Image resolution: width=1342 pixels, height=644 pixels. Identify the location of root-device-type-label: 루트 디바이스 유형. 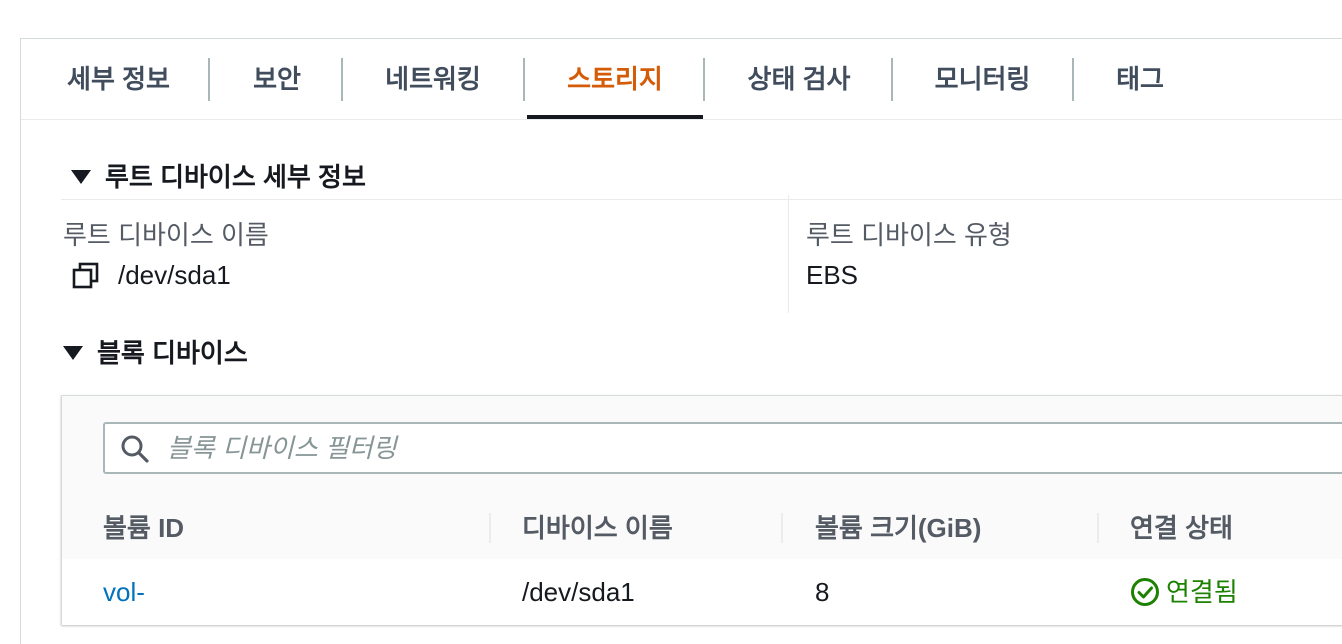
(909, 235).